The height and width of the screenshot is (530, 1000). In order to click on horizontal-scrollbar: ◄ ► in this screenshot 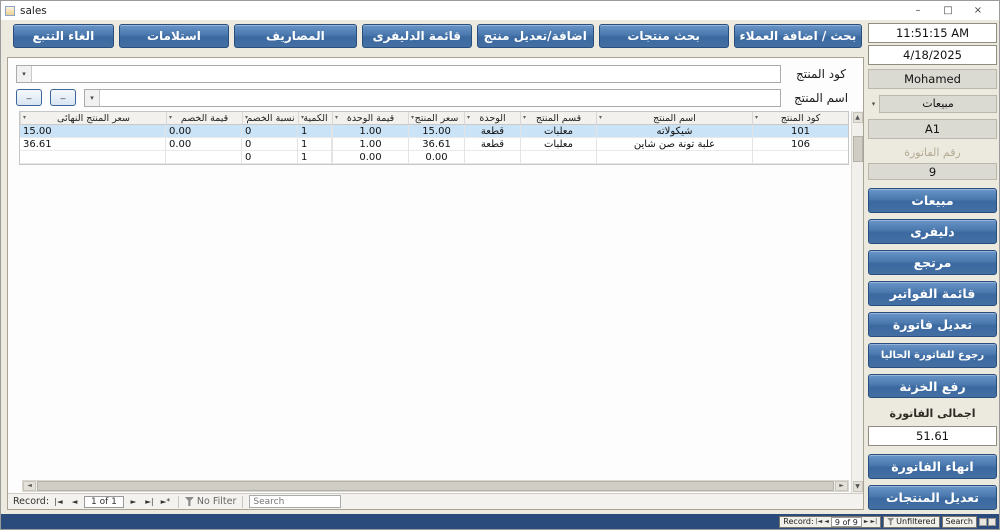, I will do `click(435, 486)`.